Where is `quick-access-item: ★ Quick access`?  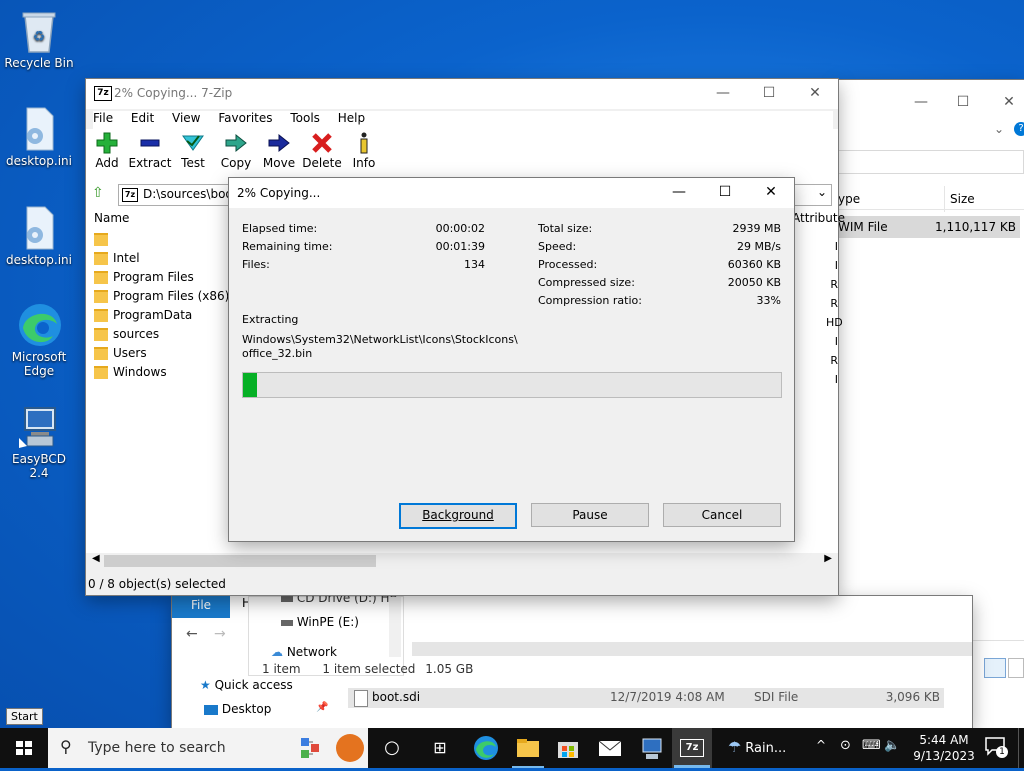 quick-access-item: ★ Quick access is located at coordinates (246, 685).